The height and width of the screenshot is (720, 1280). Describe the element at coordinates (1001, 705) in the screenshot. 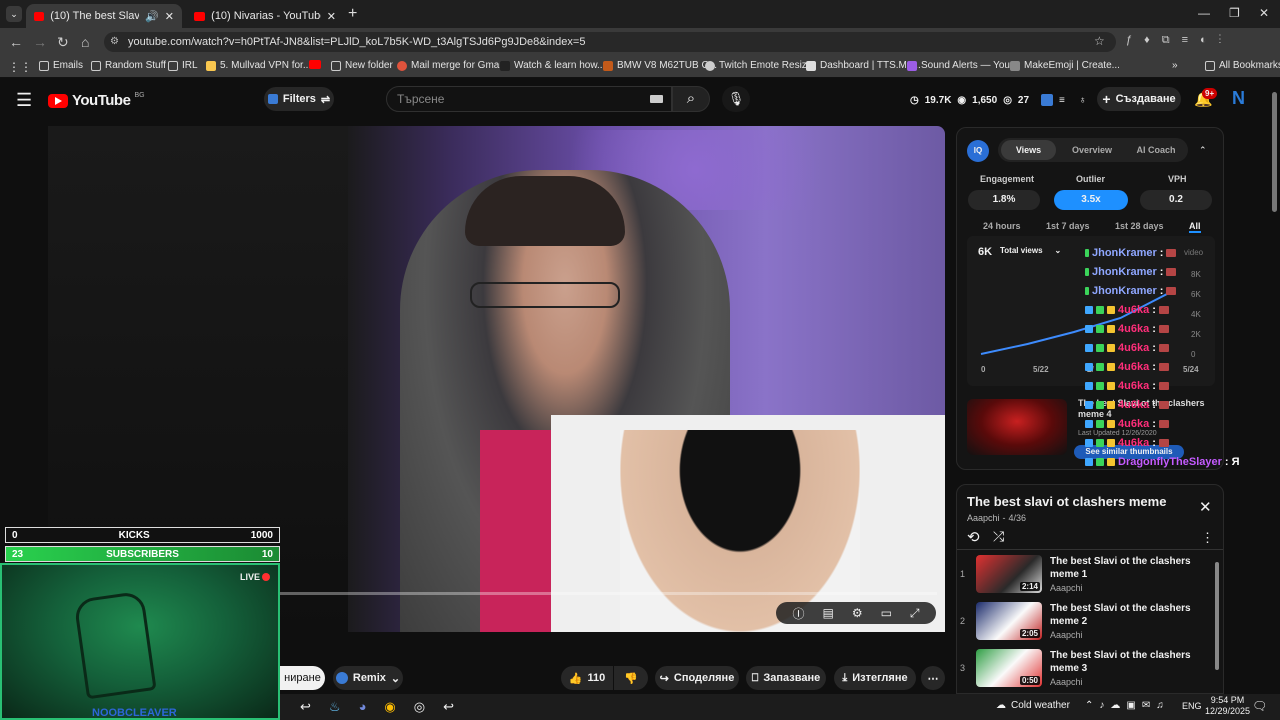

I see `cloud-icon: ☁` at that location.